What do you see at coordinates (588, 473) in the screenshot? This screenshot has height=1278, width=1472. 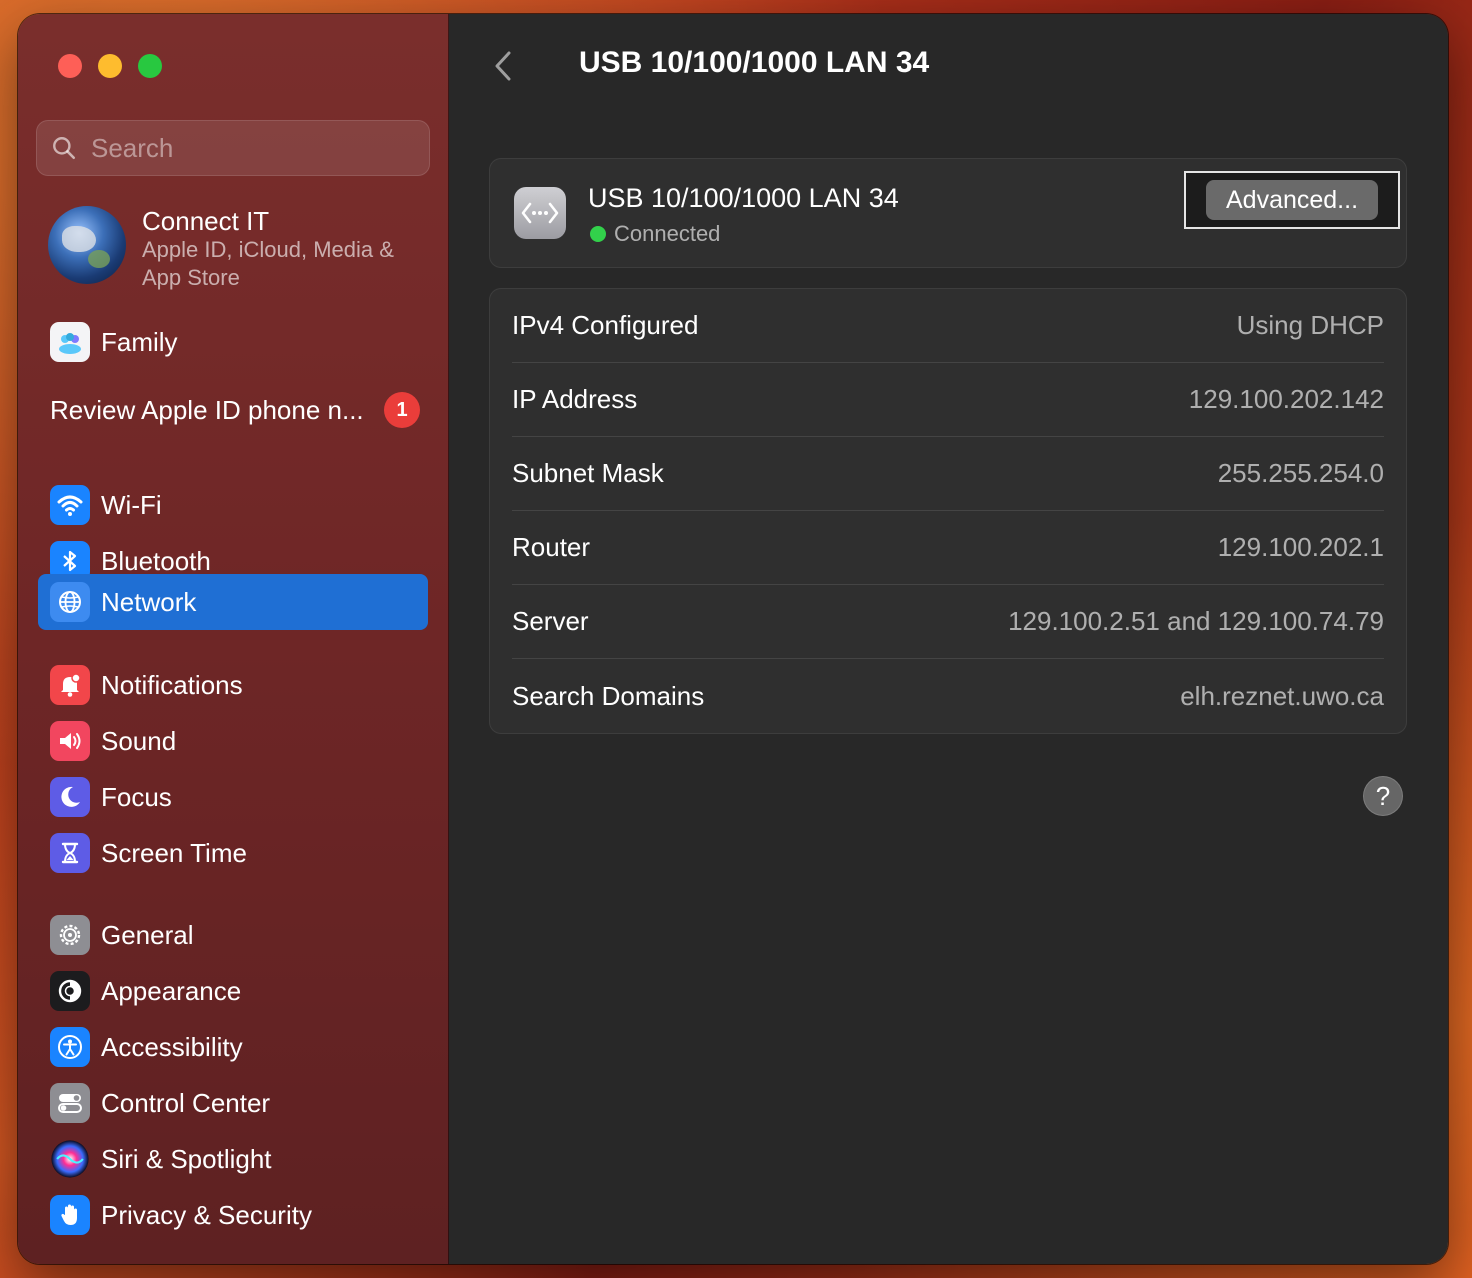 I see `detail-key: Subnet Mask` at bounding box center [588, 473].